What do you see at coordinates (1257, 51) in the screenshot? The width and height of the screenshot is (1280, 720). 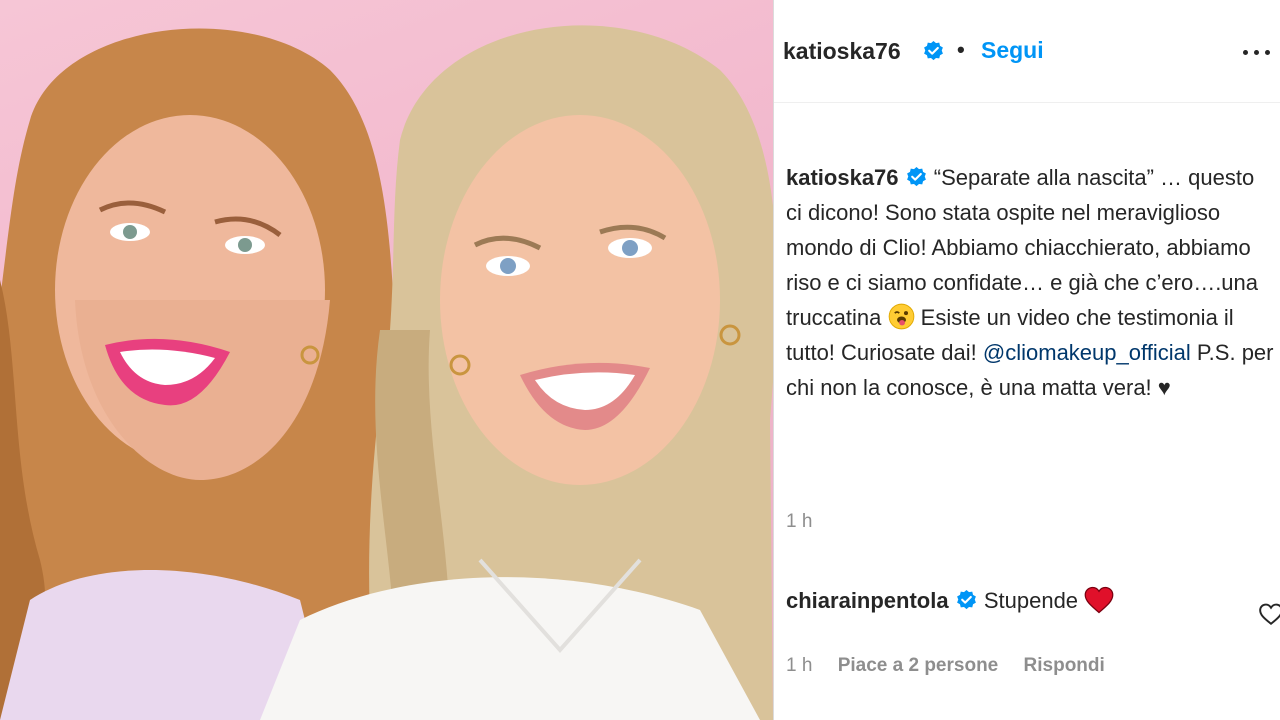 I see `more-options-icon` at bounding box center [1257, 51].